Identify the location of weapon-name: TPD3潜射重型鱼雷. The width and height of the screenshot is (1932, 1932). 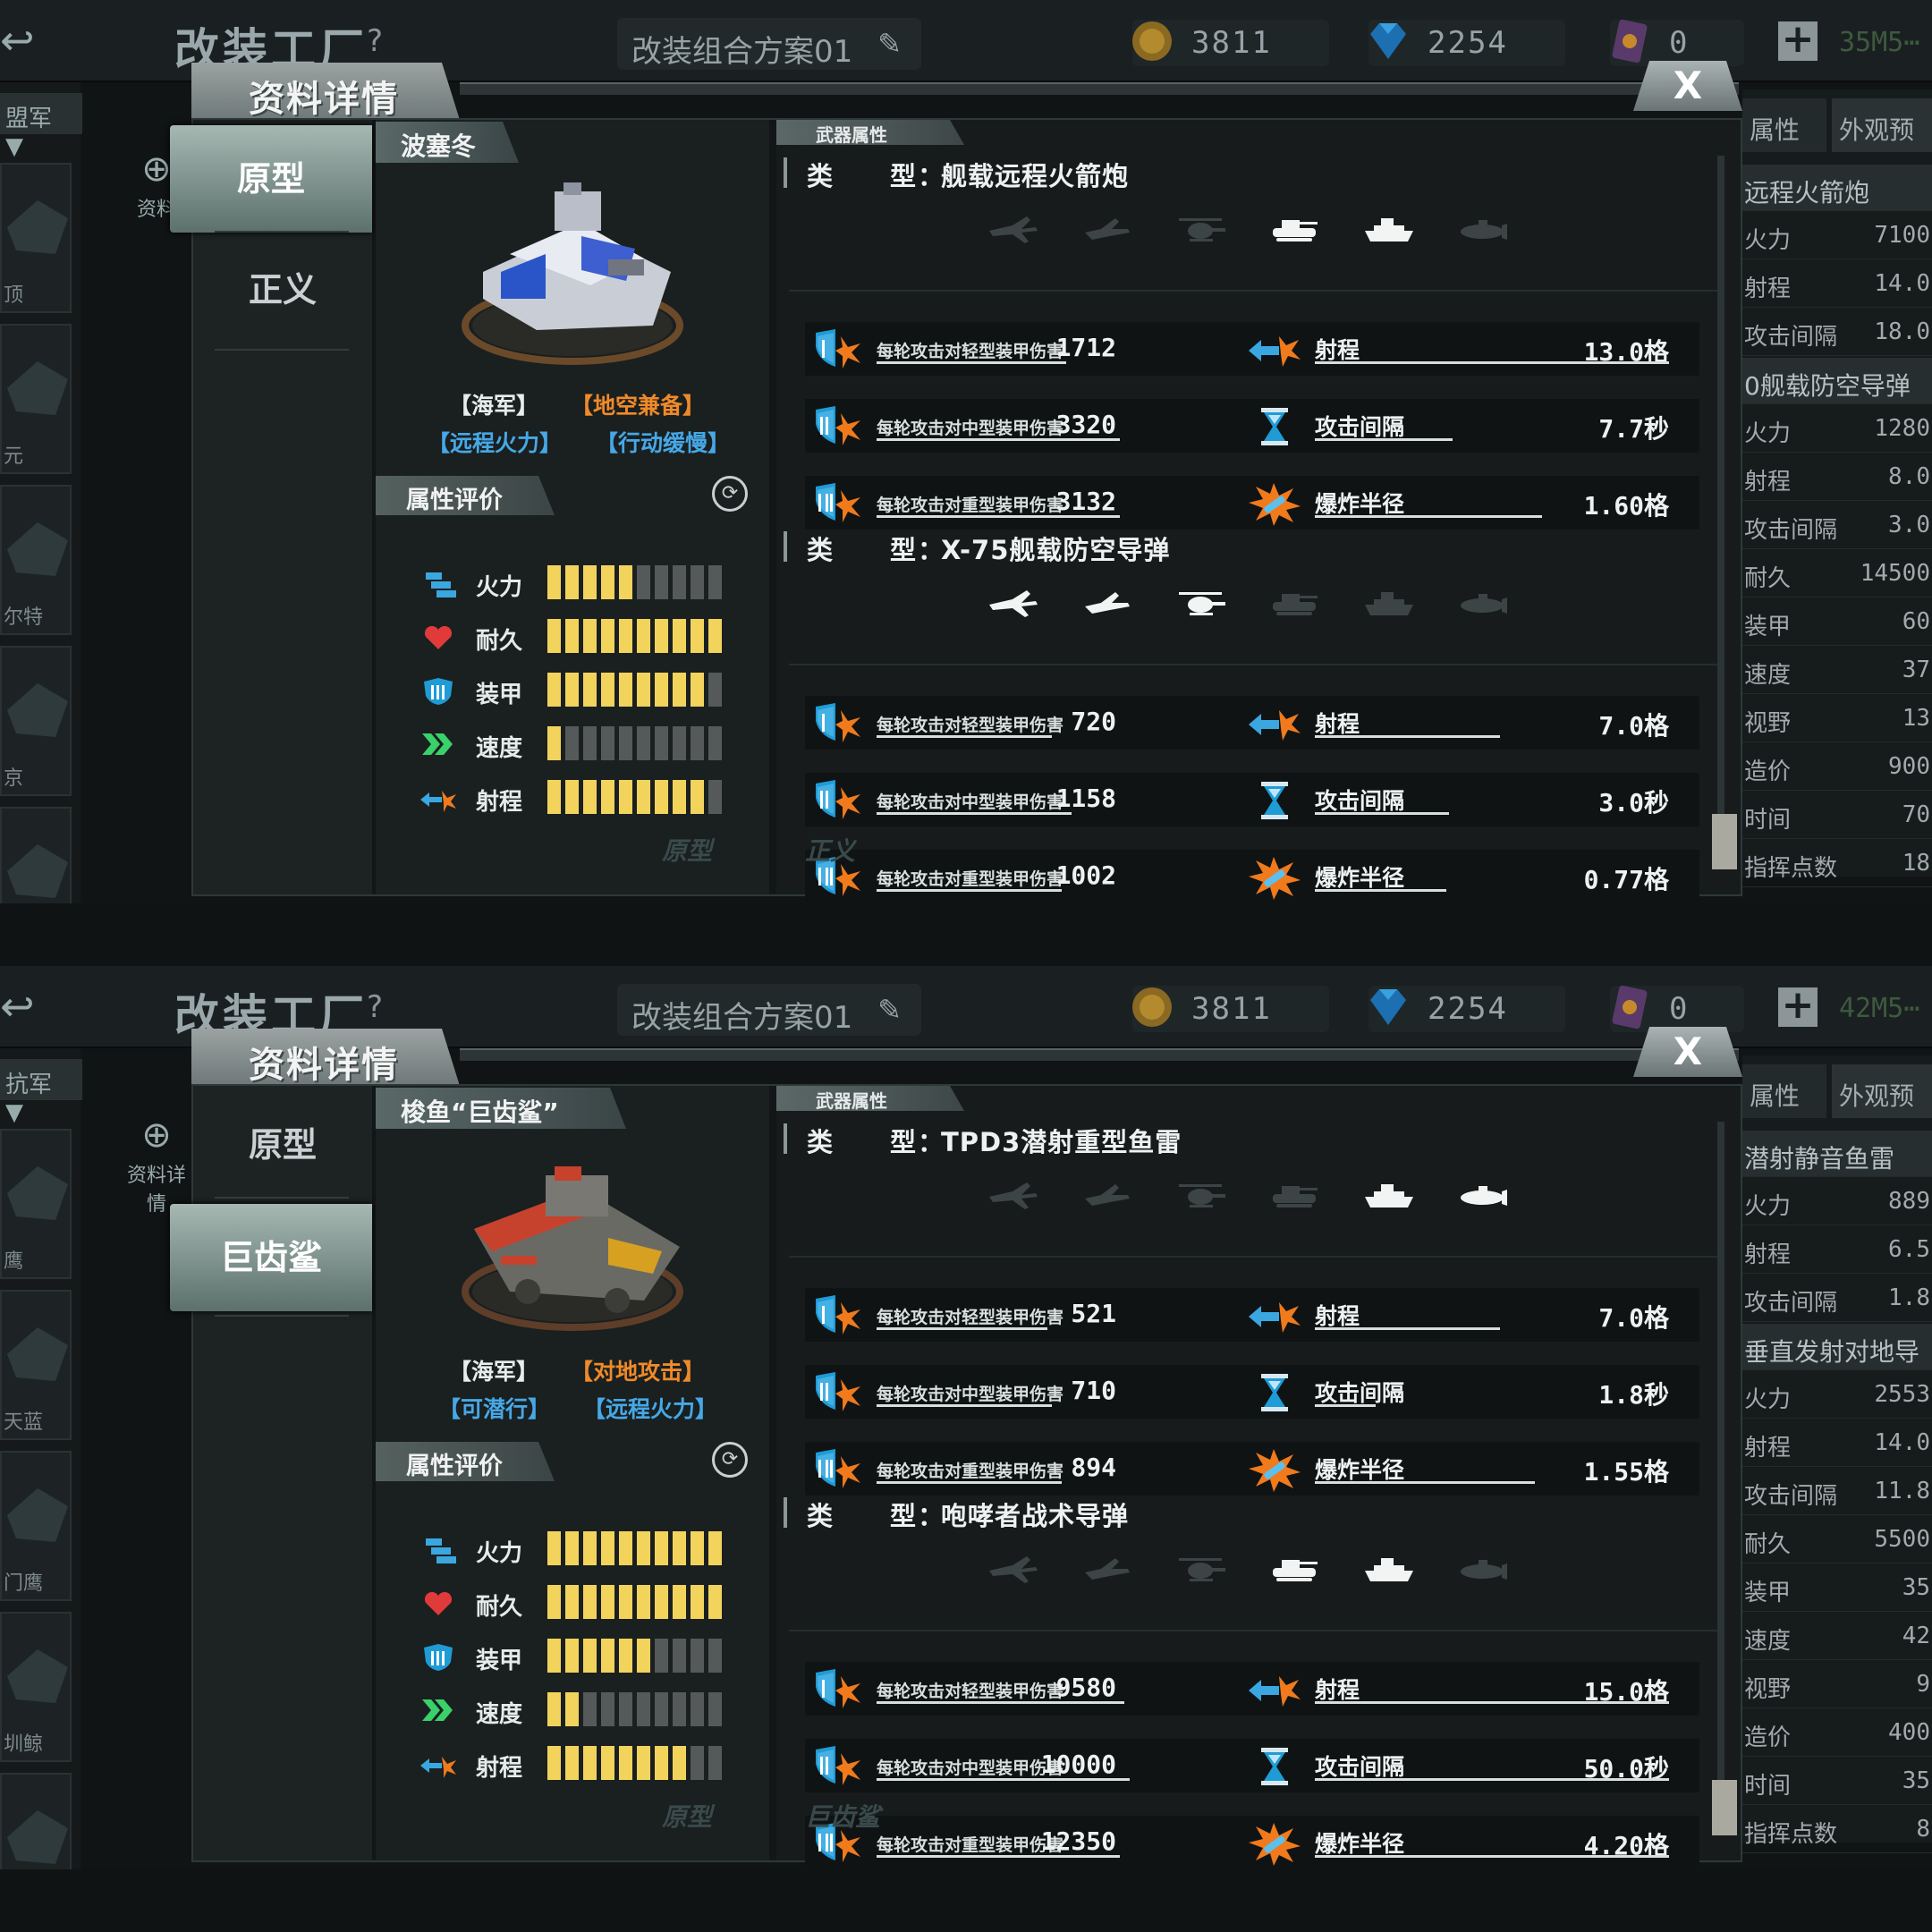
(1061, 1142).